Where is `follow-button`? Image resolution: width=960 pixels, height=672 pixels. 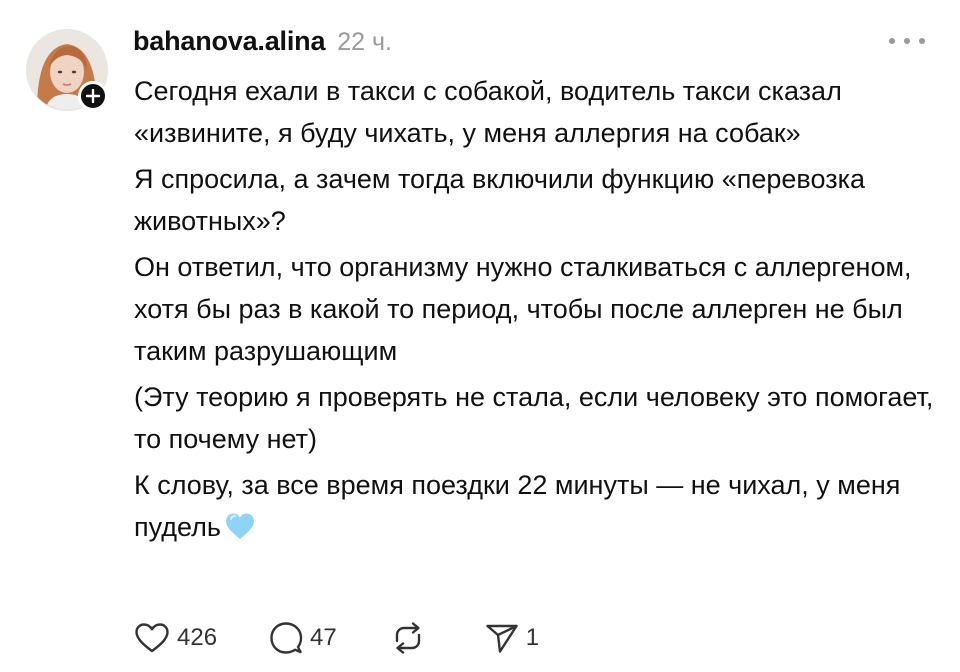 follow-button is located at coordinates (93, 96).